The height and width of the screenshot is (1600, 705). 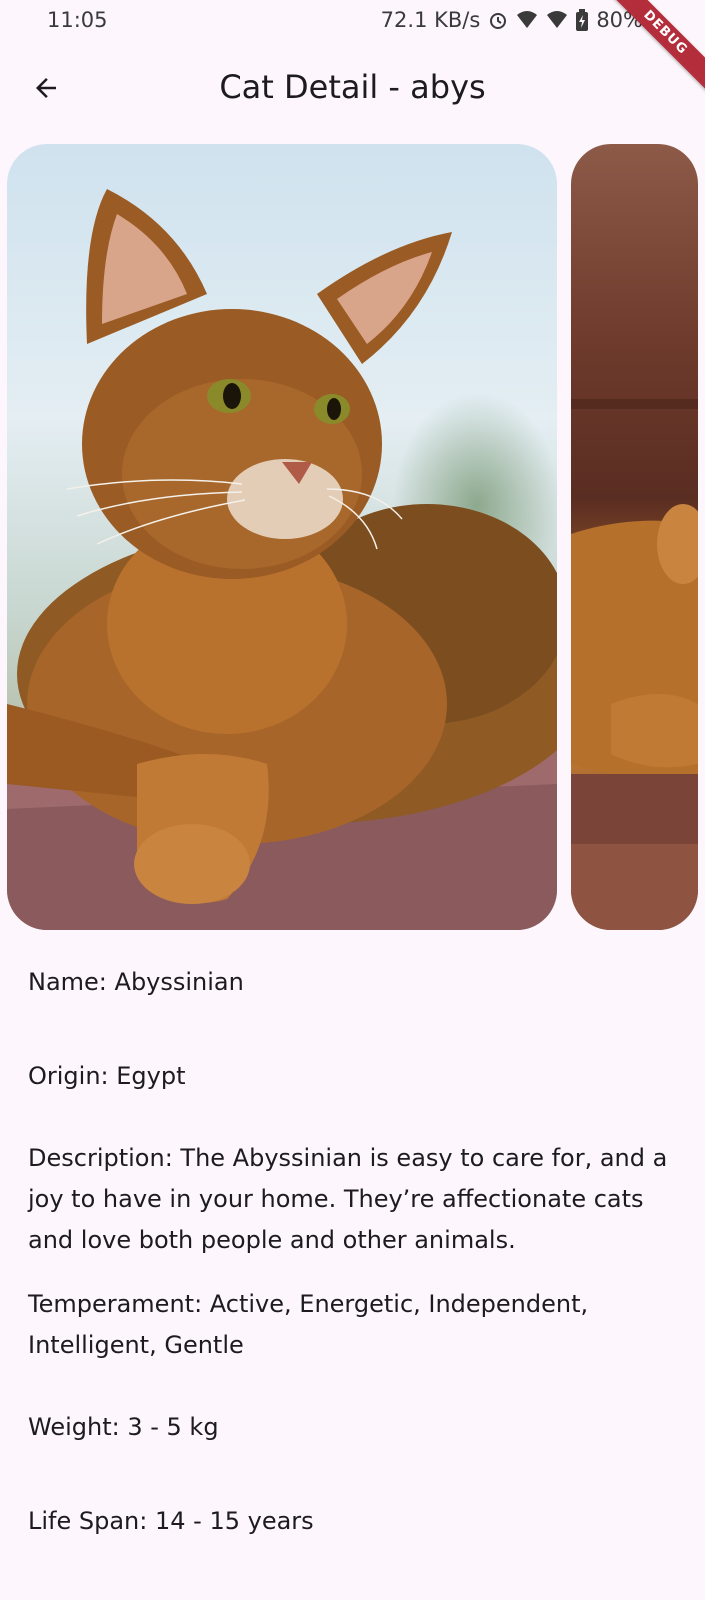 What do you see at coordinates (136, 982) in the screenshot?
I see `detail-name: Name: Abyssinian` at bounding box center [136, 982].